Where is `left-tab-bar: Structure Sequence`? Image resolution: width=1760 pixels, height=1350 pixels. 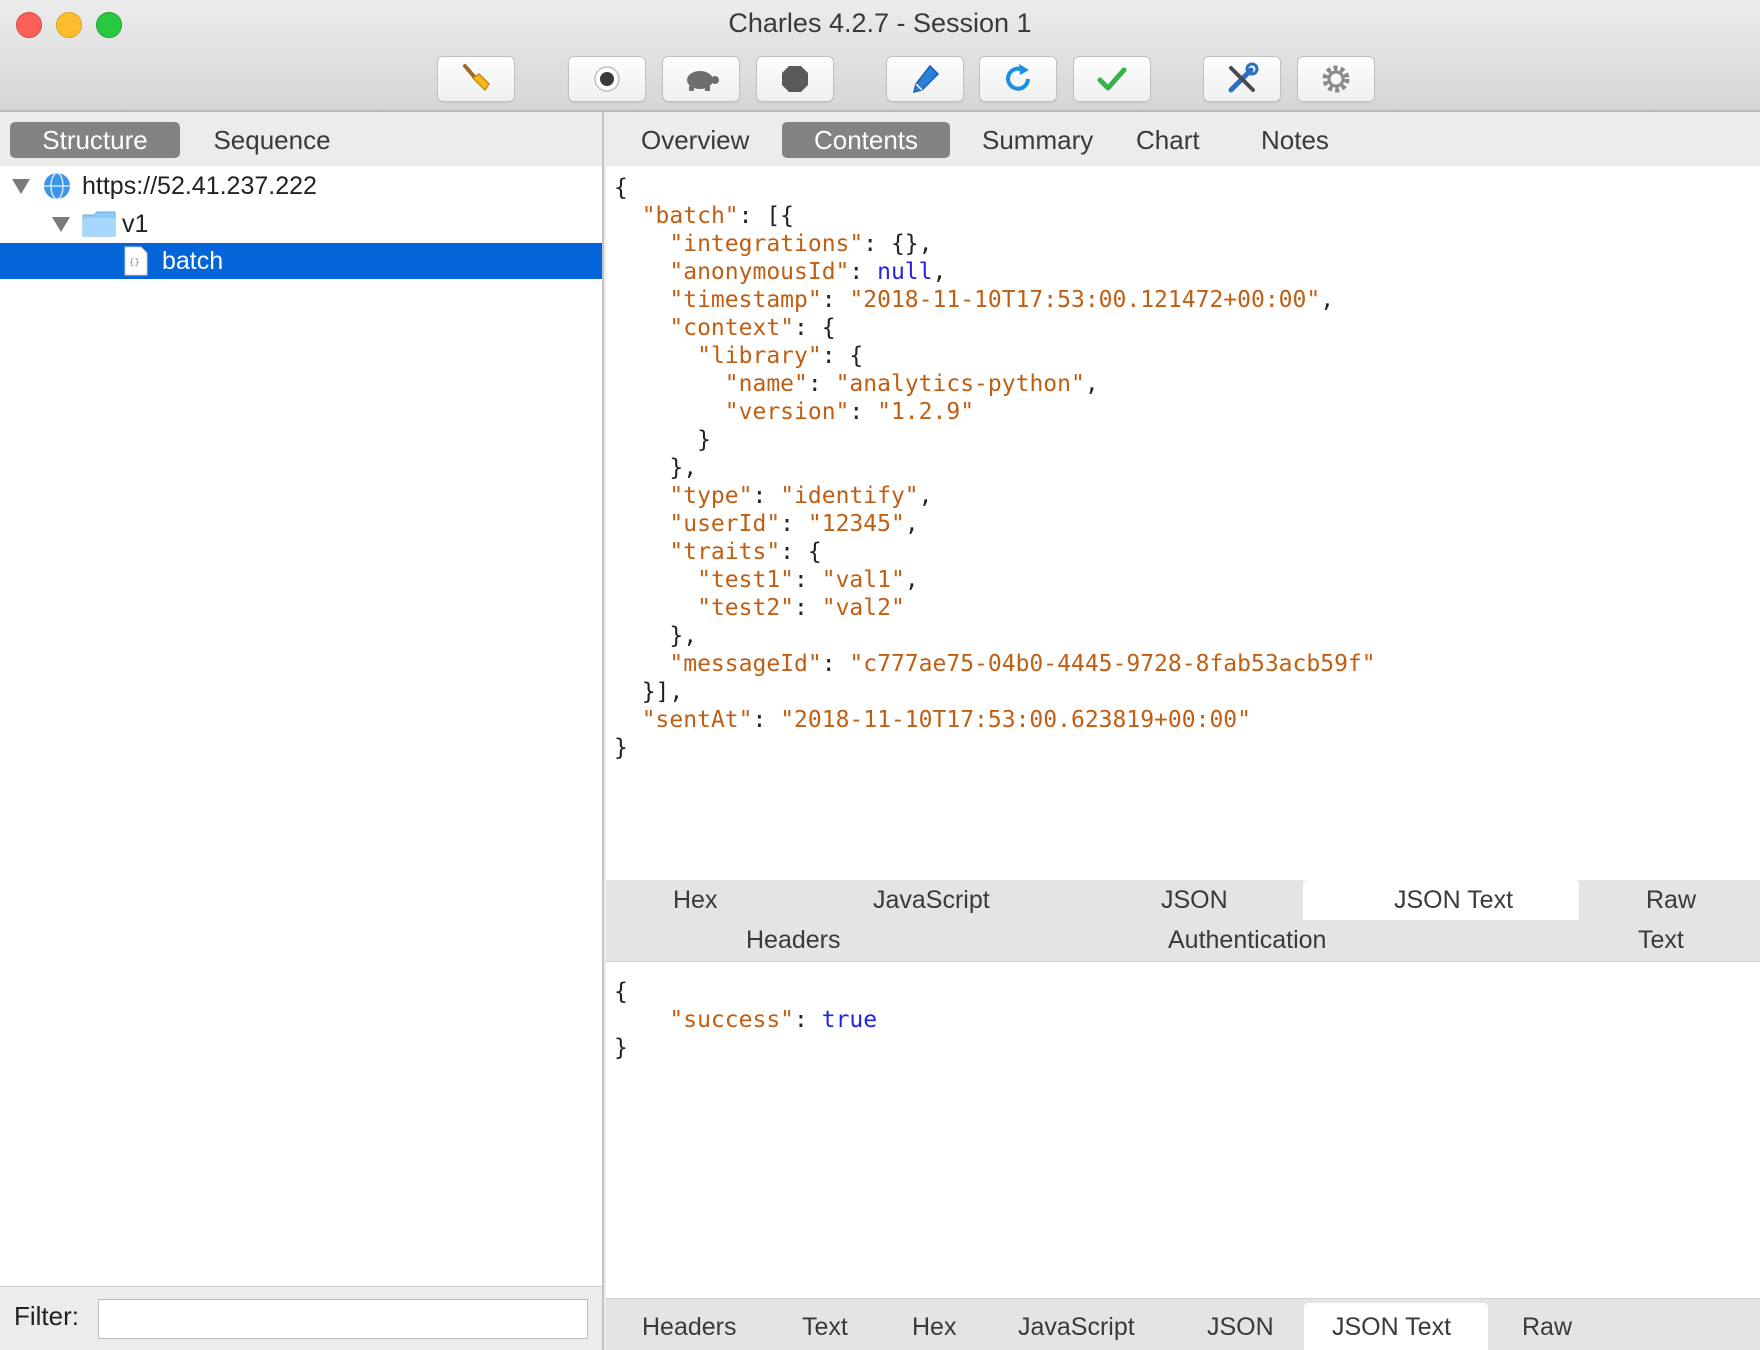 left-tab-bar: Structure Sequence is located at coordinates (301, 139).